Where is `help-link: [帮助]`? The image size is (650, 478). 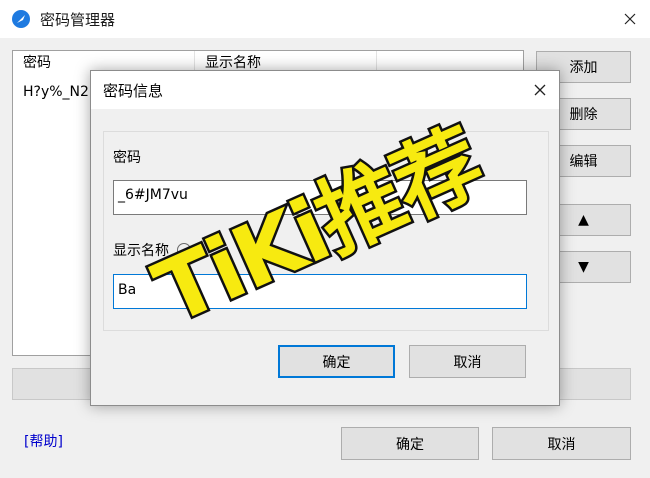
help-link: [帮助] is located at coordinates (43, 441).